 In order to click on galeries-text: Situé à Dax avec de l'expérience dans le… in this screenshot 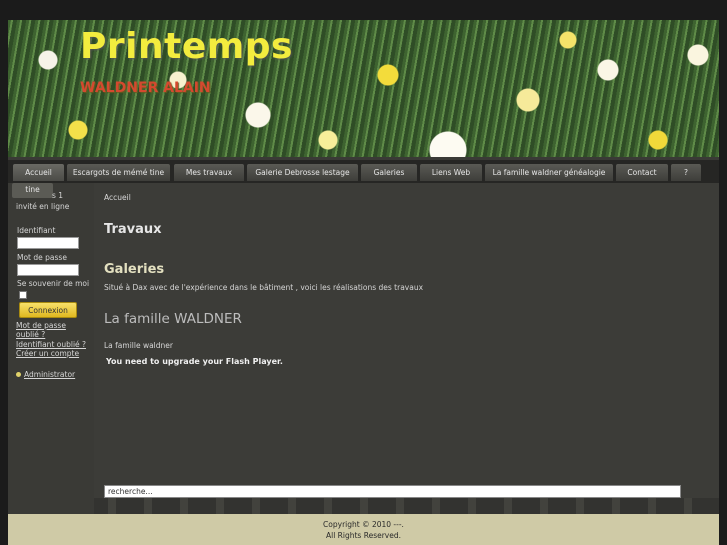, I will do `click(264, 287)`.